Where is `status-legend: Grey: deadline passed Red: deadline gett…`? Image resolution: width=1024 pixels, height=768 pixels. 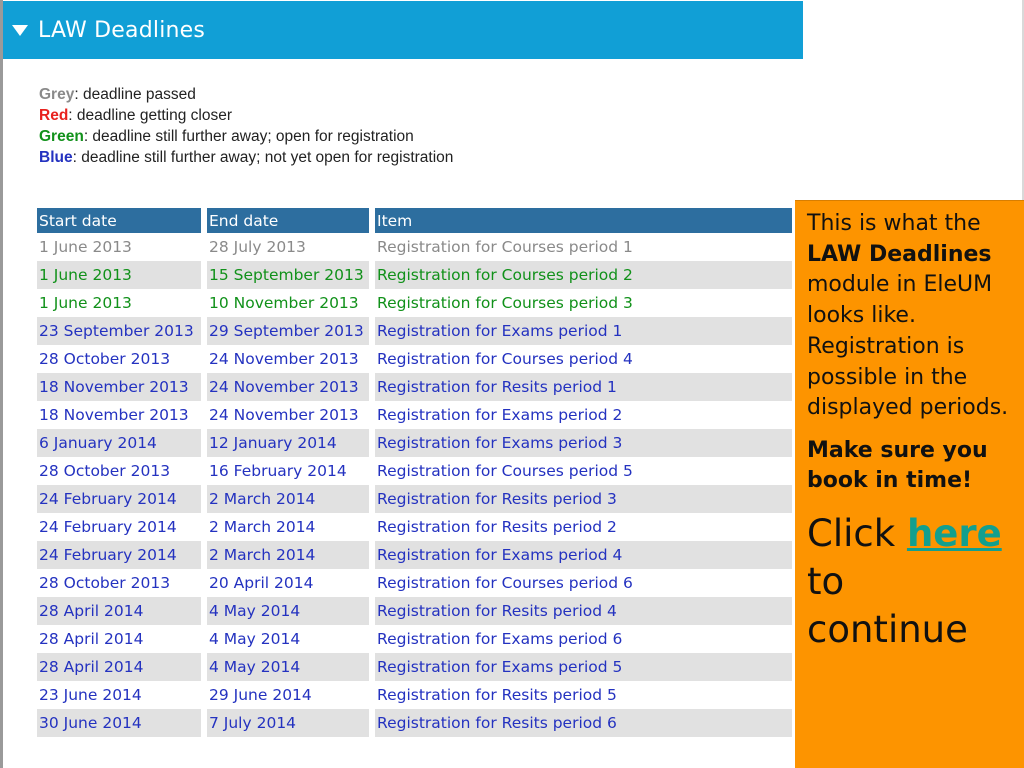
status-legend: Grey: deadline passed Red: deadline gett… is located at coordinates (246, 126).